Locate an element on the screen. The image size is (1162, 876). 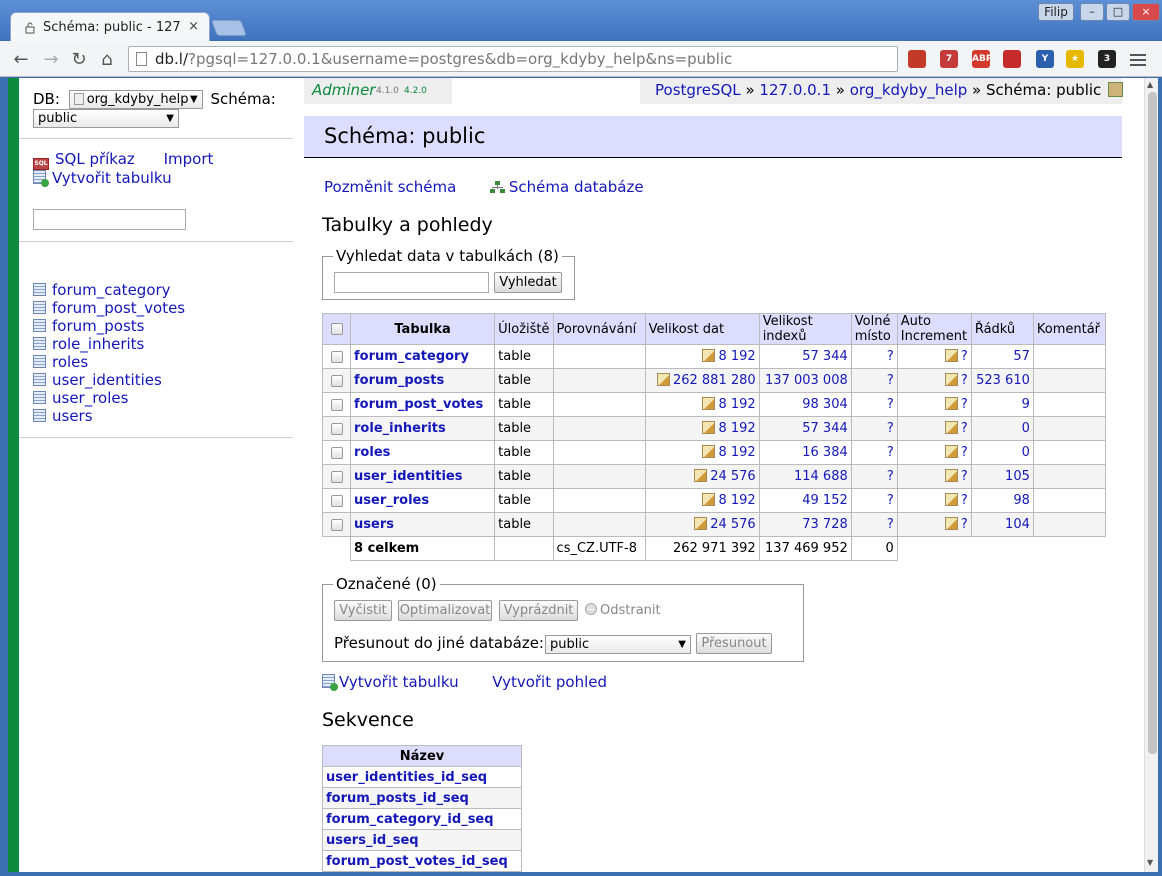
adminer-name: Adminer is located at coordinates (343, 90).